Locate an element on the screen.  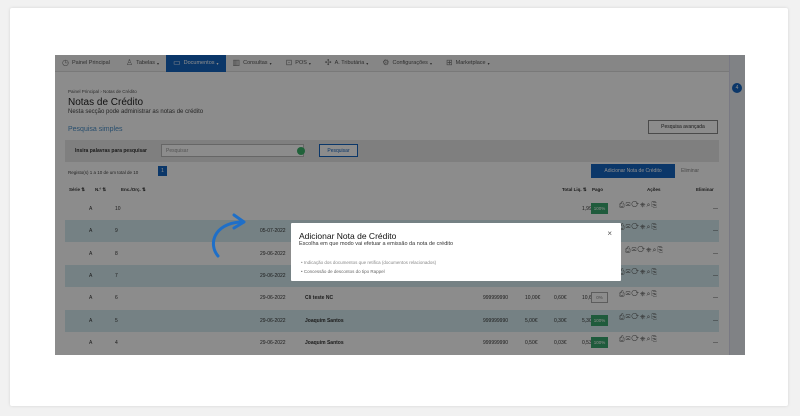
pointer-arrow-icon is located at coordinates (229, 235).